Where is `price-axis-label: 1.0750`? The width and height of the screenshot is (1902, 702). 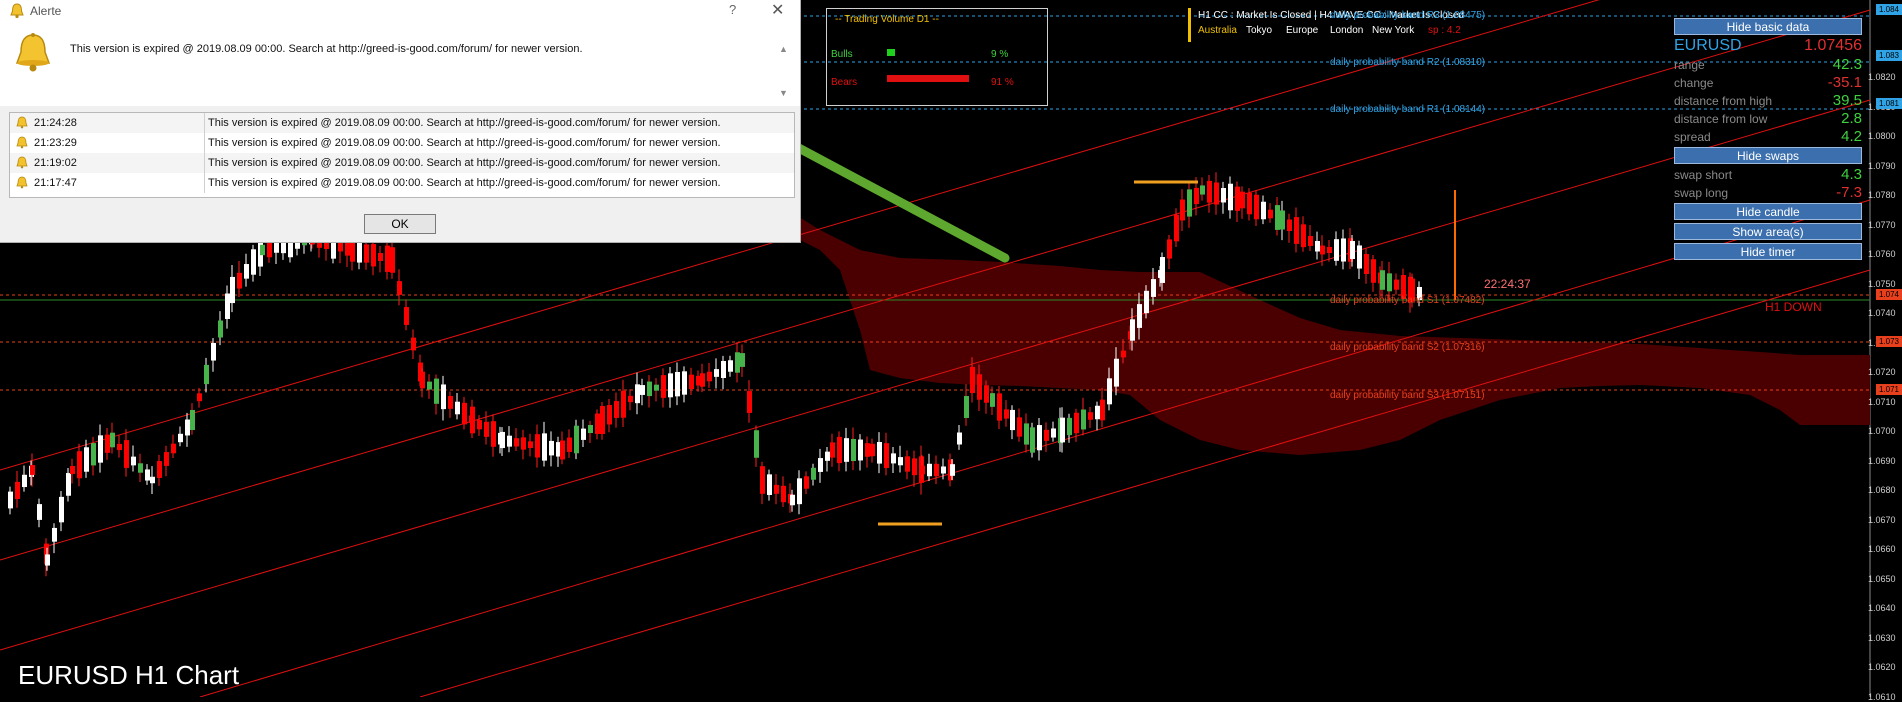 price-axis-label: 1.0750 is located at coordinates (1882, 283).